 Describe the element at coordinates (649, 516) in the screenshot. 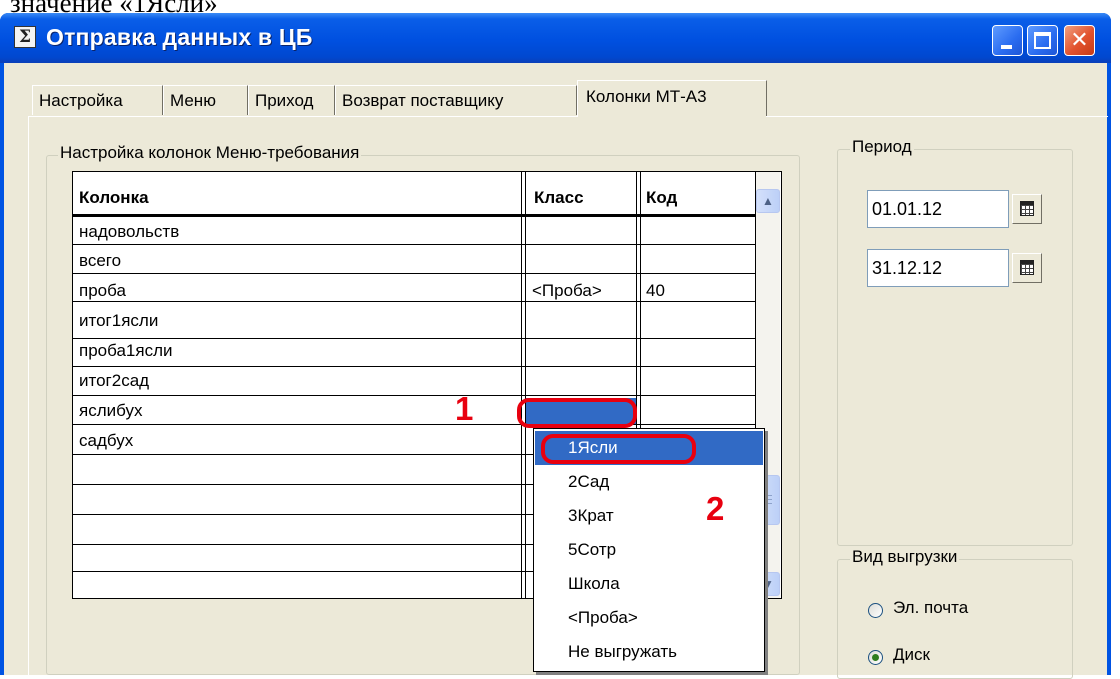

I see `dropdown-option: 3Крат` at that location.